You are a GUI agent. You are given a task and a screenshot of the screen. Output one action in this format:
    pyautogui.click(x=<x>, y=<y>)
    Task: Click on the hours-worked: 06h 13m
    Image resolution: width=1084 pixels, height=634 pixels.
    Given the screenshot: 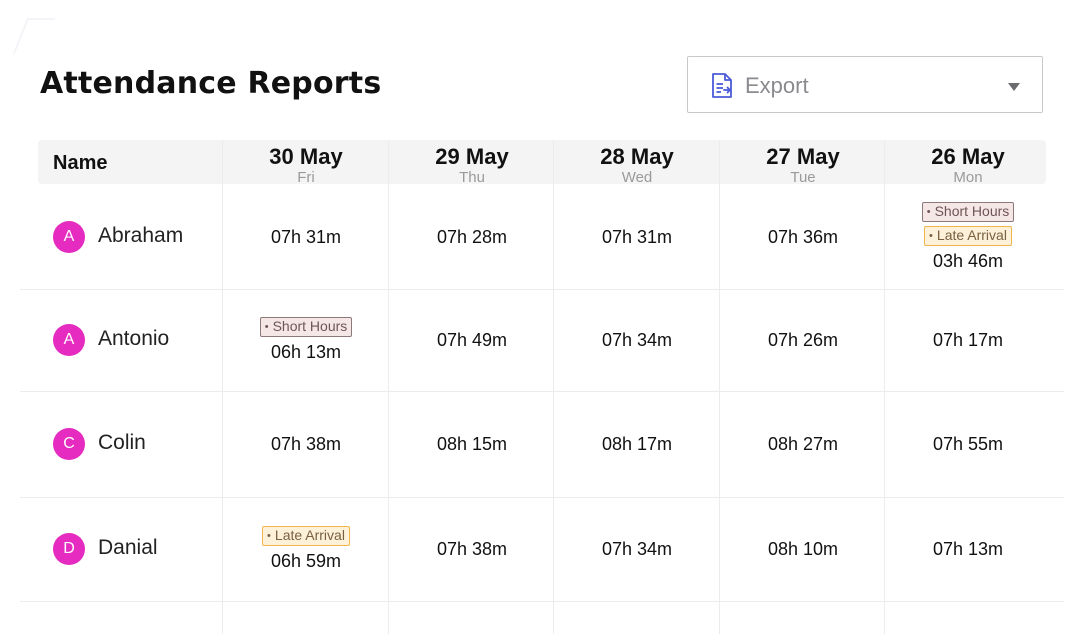 What is the action you would take?
    pyautogui.click(x=306, y=352)
    